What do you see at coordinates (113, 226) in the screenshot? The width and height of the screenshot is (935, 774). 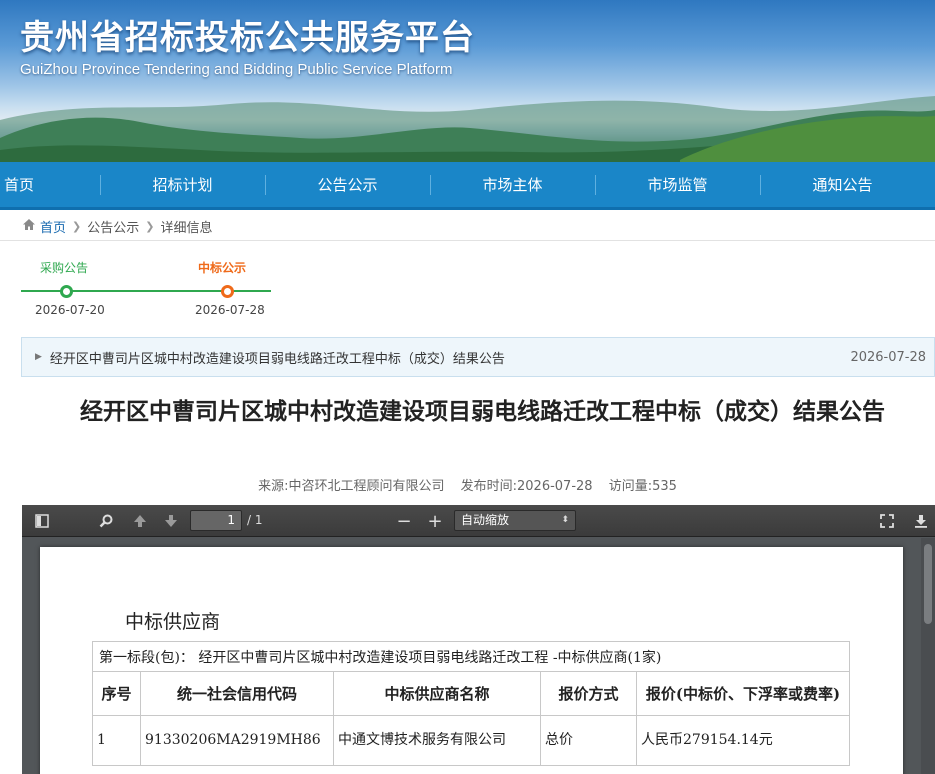 I see `breadcrumb-announcements-link: 公告公示` at bounding box center [113, 226].